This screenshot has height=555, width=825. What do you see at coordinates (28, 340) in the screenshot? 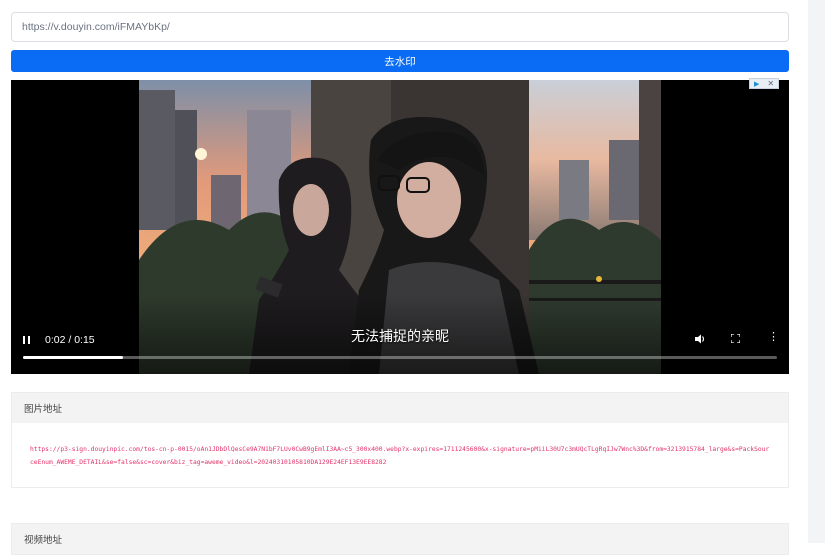
I see `pause-icon` at bounding box center [28, 340].